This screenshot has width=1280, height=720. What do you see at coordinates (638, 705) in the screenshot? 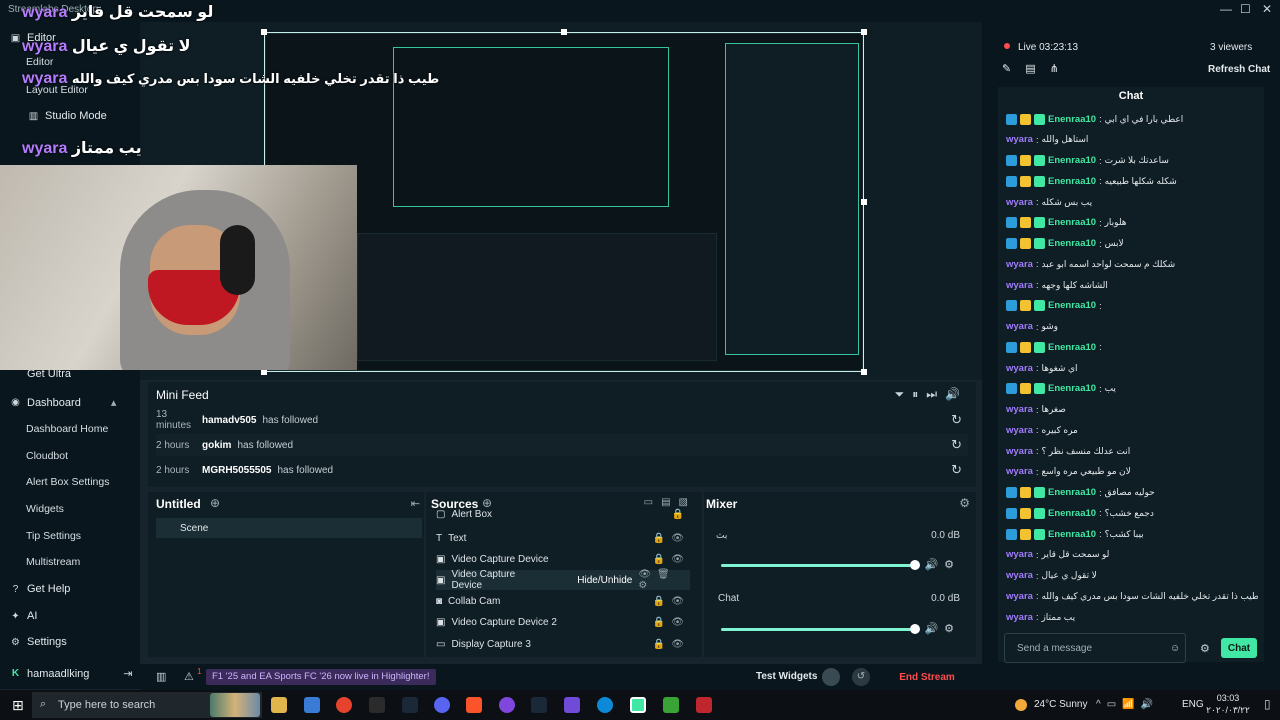
I see `streamlabs-icon` at bounding box center [638, 705].